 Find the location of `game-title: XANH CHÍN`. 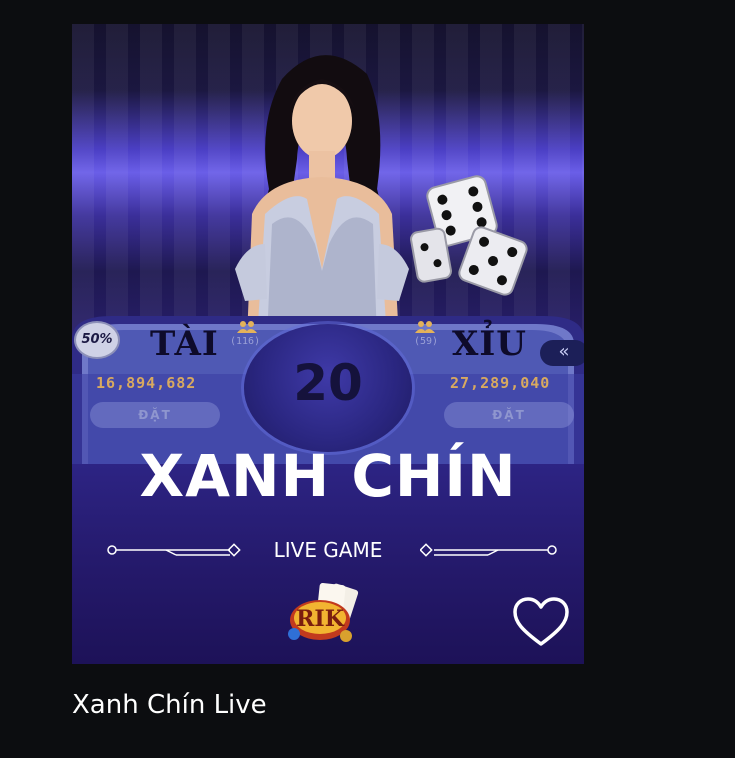

game-title: XANH CHÍN is located at coordinates (328, 476).